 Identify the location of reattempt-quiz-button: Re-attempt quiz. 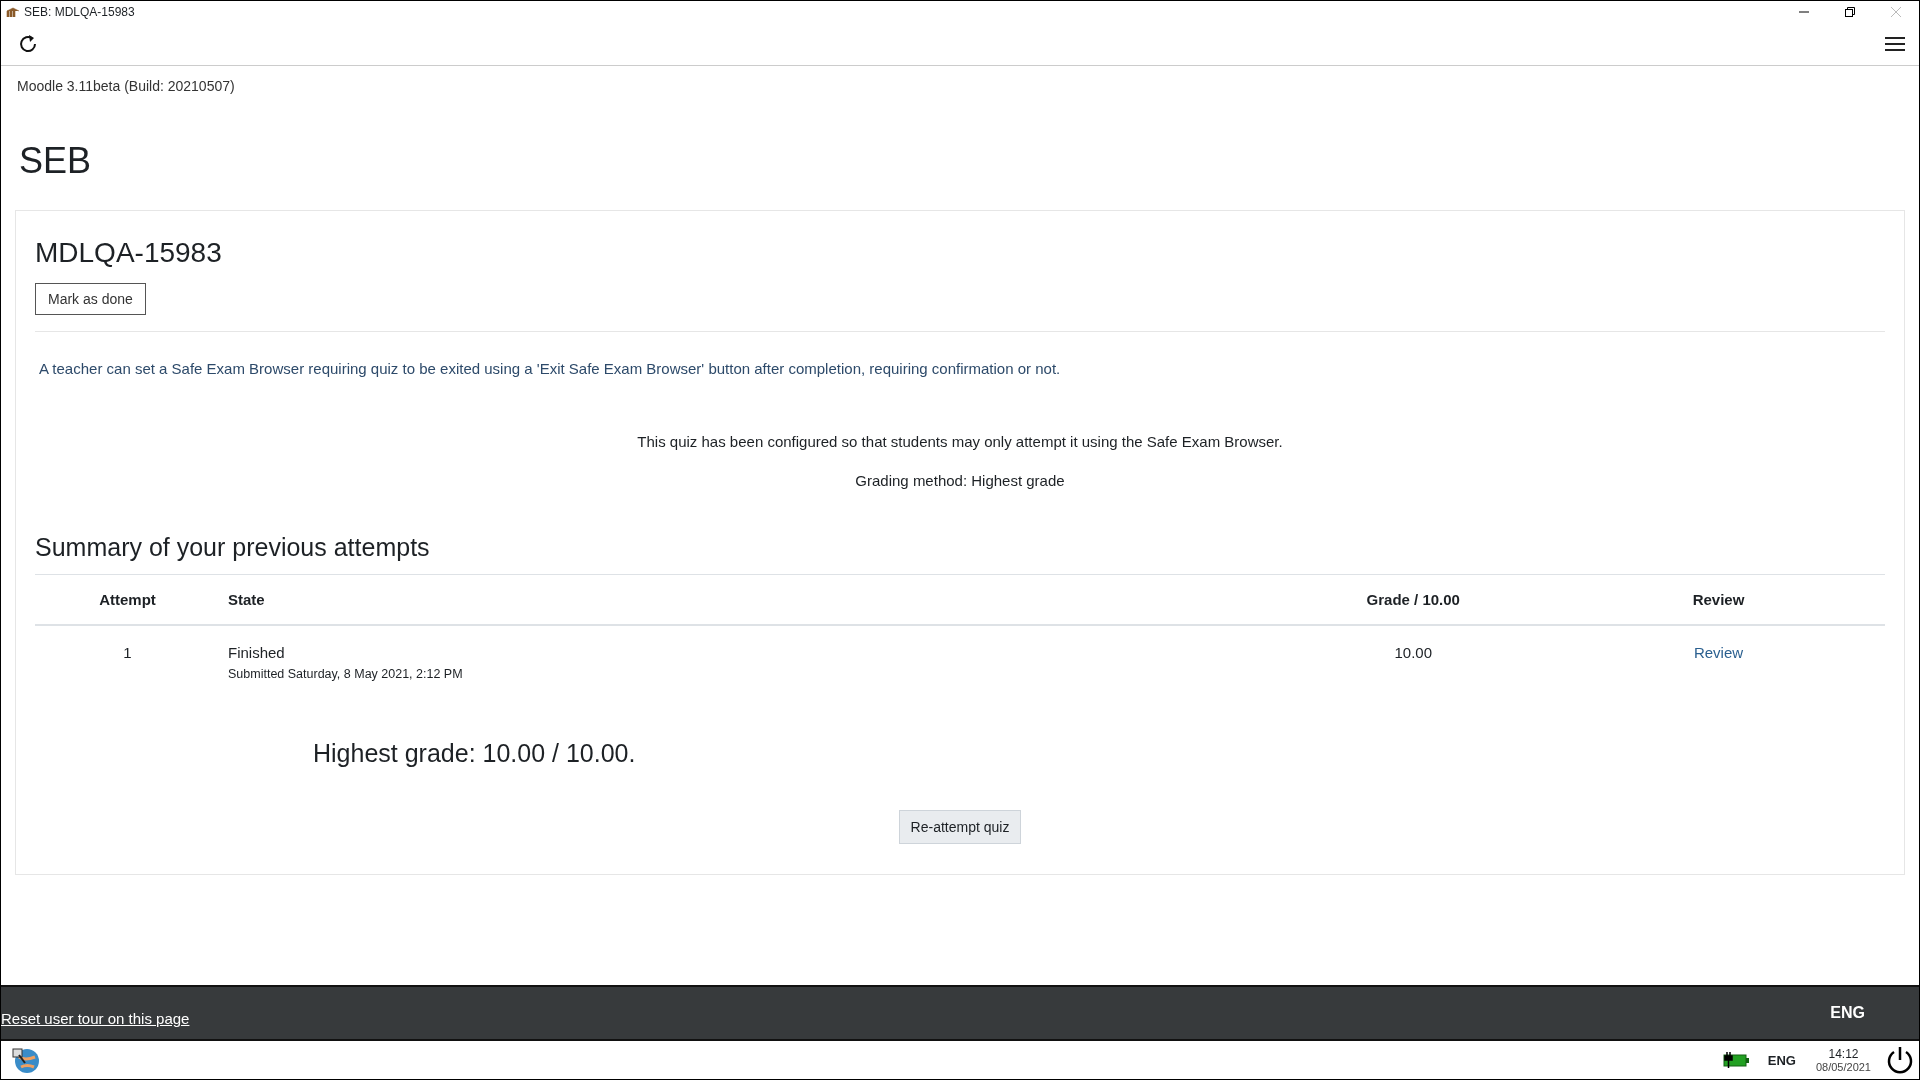
(960, 827).